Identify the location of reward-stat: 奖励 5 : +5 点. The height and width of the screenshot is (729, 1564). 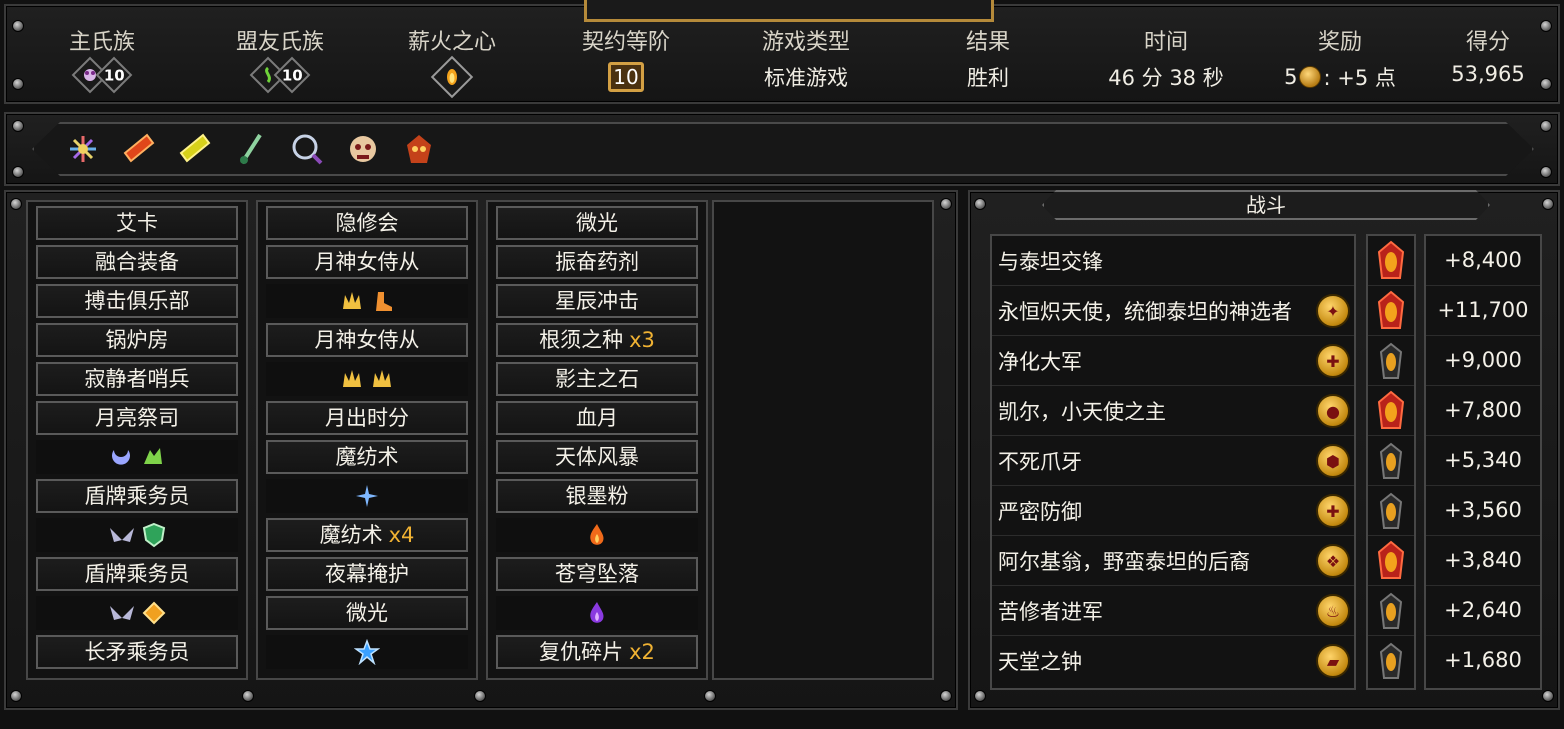
(1340, 49).